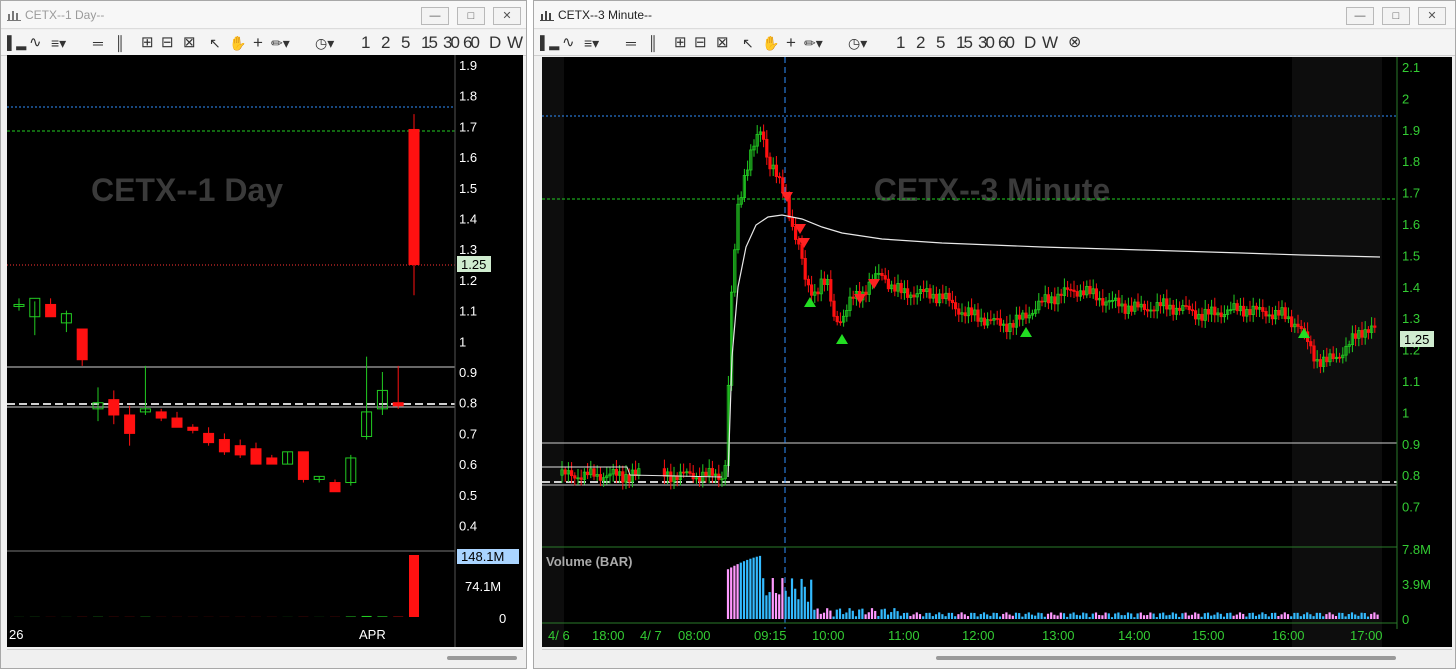  Describe the element at coordinates (468, 249) in the screenshot. I see `price-tick-label: 1.3` at that location.